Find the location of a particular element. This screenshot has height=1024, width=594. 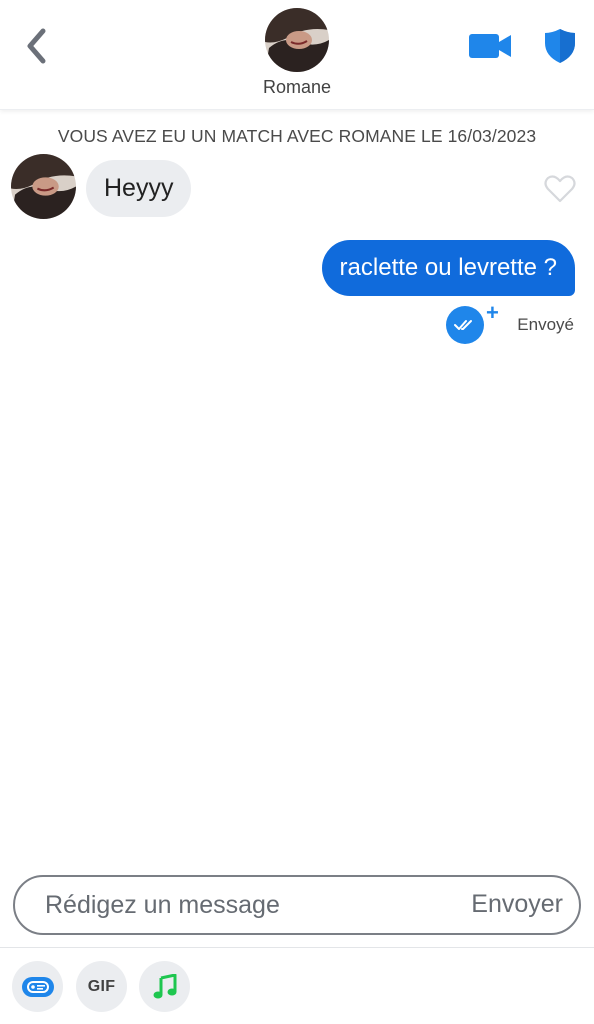

music-button is located at coordinates (164, 986).